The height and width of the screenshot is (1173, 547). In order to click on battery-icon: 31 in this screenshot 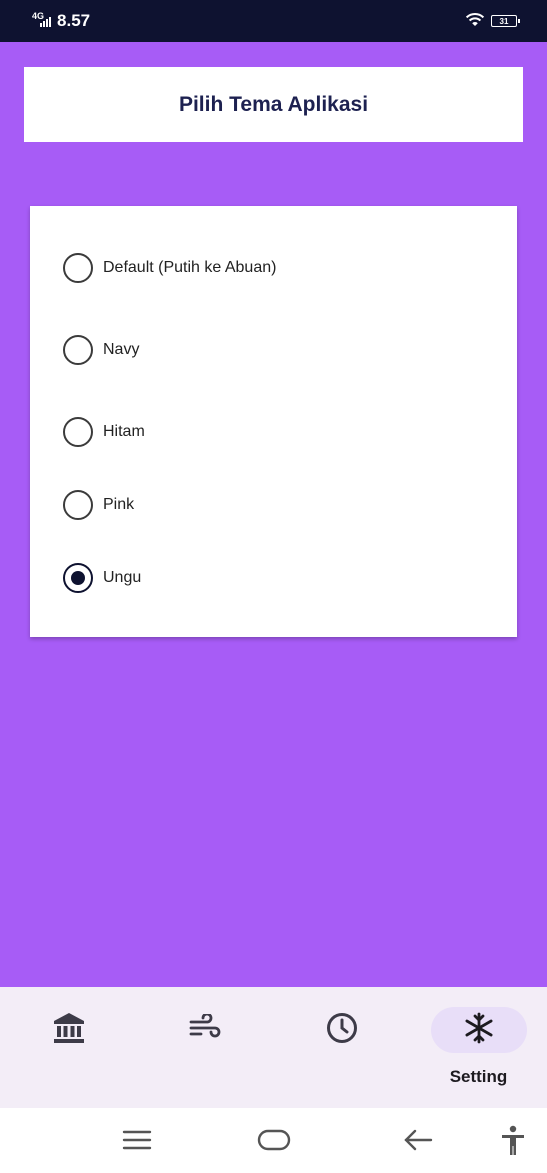, I will do `click(505, 21)`.